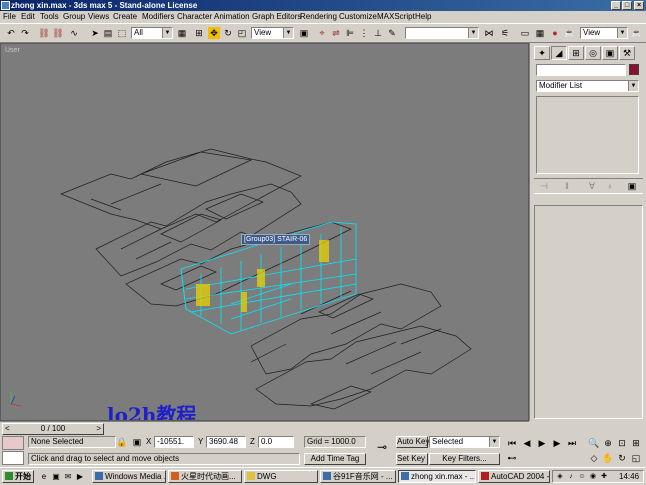 This screenshot has height=485, width=646. What do you see at coordinates (608, 443) in the screenshot?
I see `zoom-all-icon: ⊕` at bounding box center [608, 443].